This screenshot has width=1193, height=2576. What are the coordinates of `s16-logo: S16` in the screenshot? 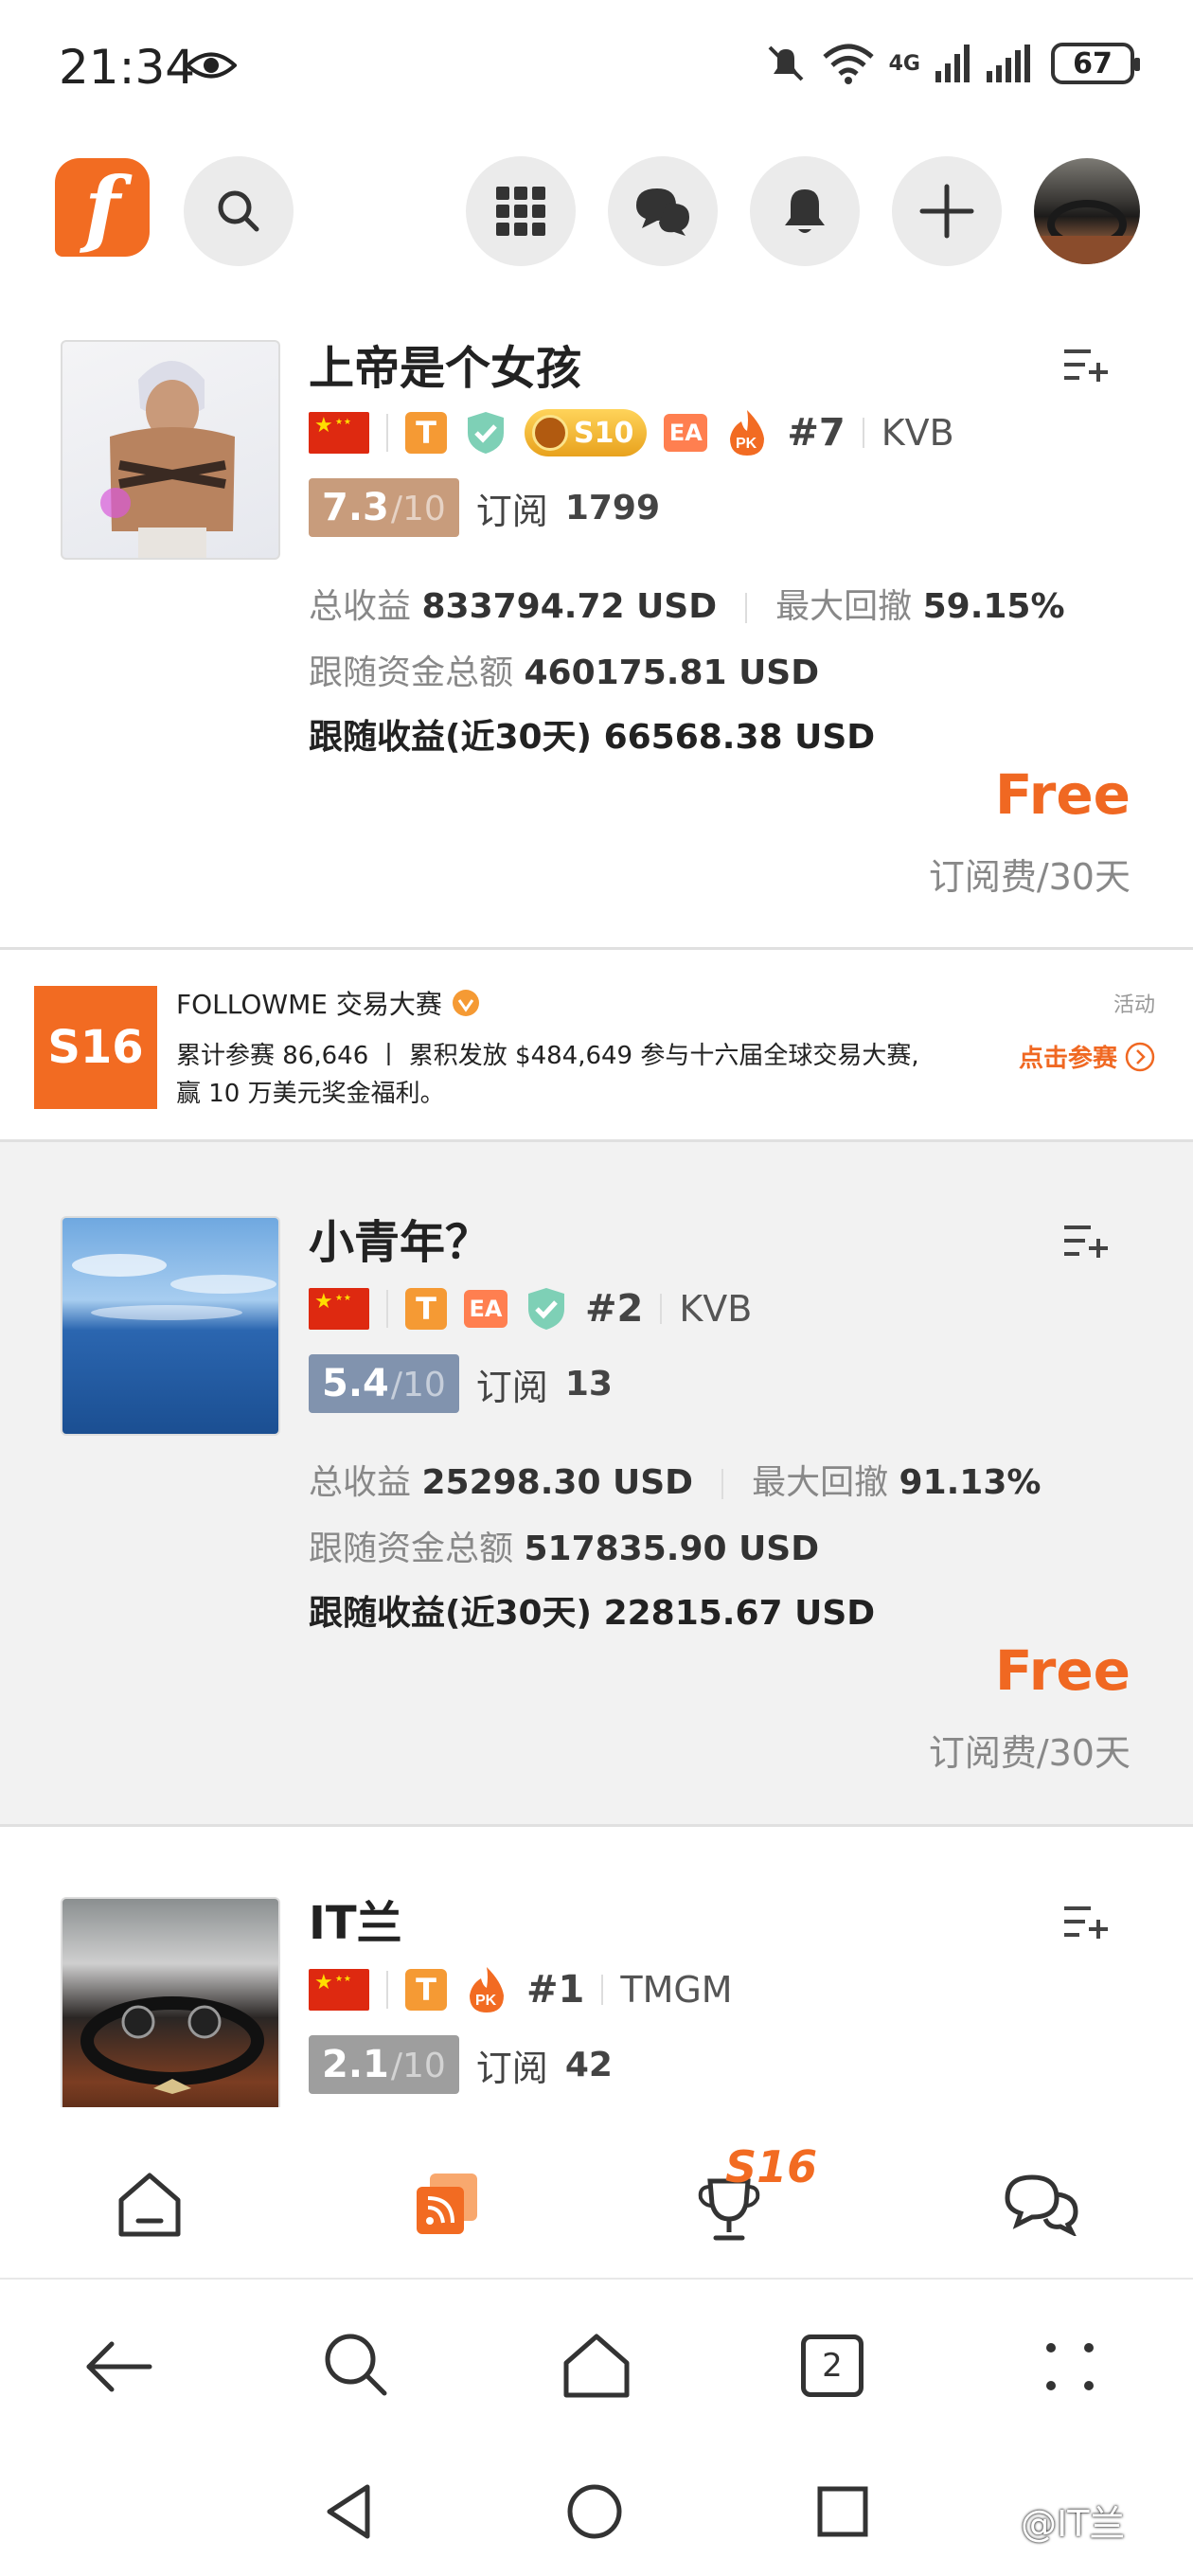 It's located at (95, 1047).